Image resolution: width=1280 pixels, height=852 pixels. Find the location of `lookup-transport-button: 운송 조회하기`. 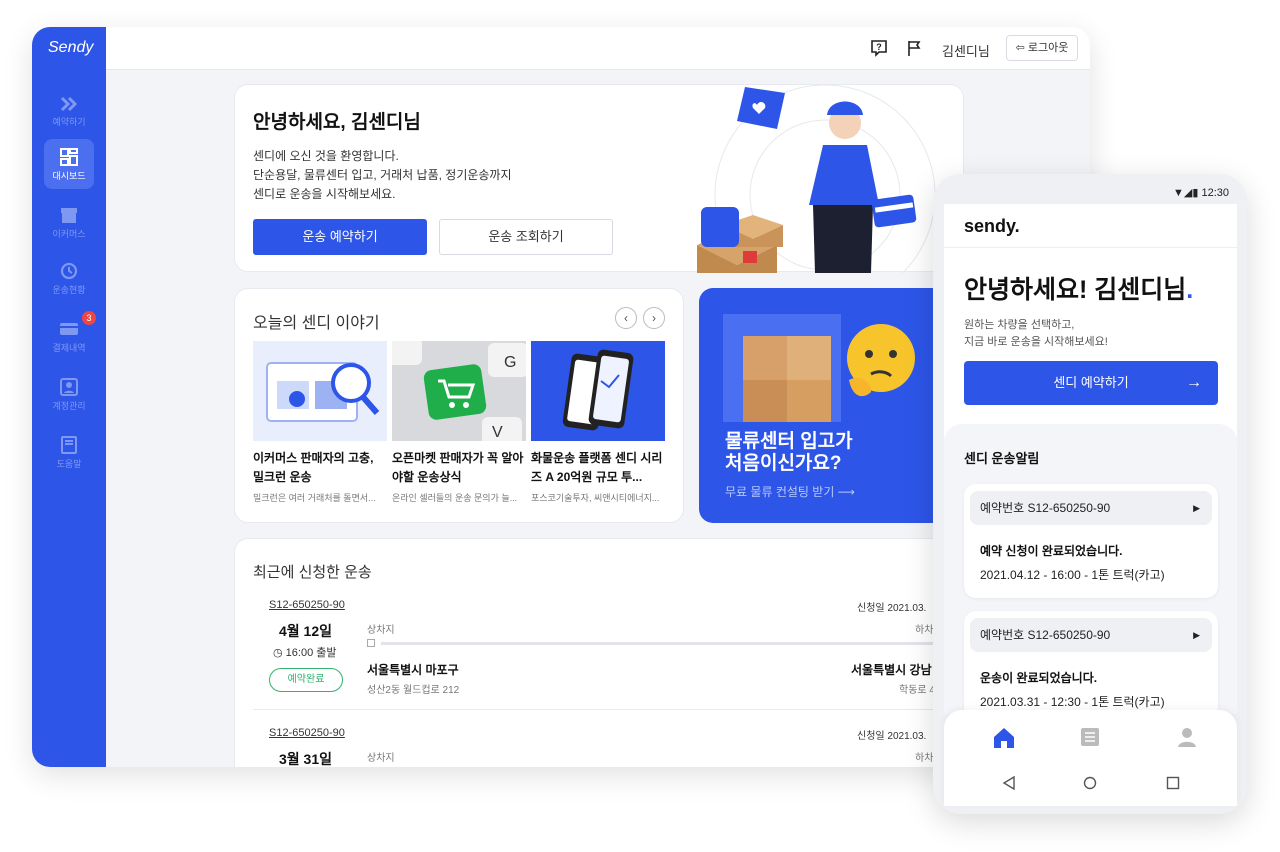

lookup-transport-button: 운송 조회하기 is located at coordinates (526, 237).